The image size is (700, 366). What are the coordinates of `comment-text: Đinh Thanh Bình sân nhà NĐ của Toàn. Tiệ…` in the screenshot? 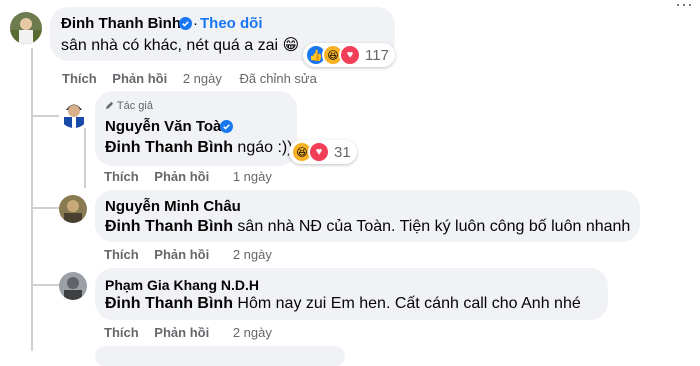 It's located at (368, 226).